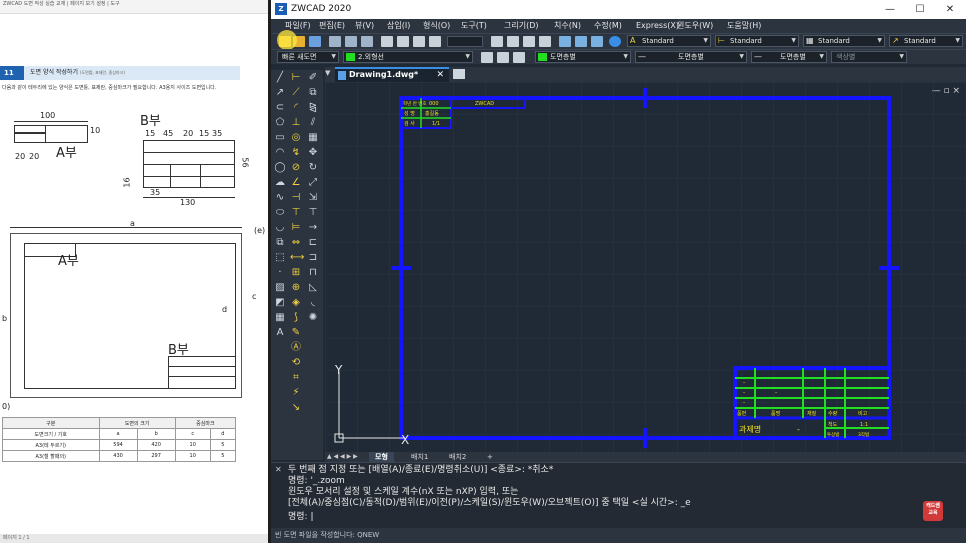 This screenshot has width=966, height=543. I want to click on menu-express: Express(X), so click(657, 26).